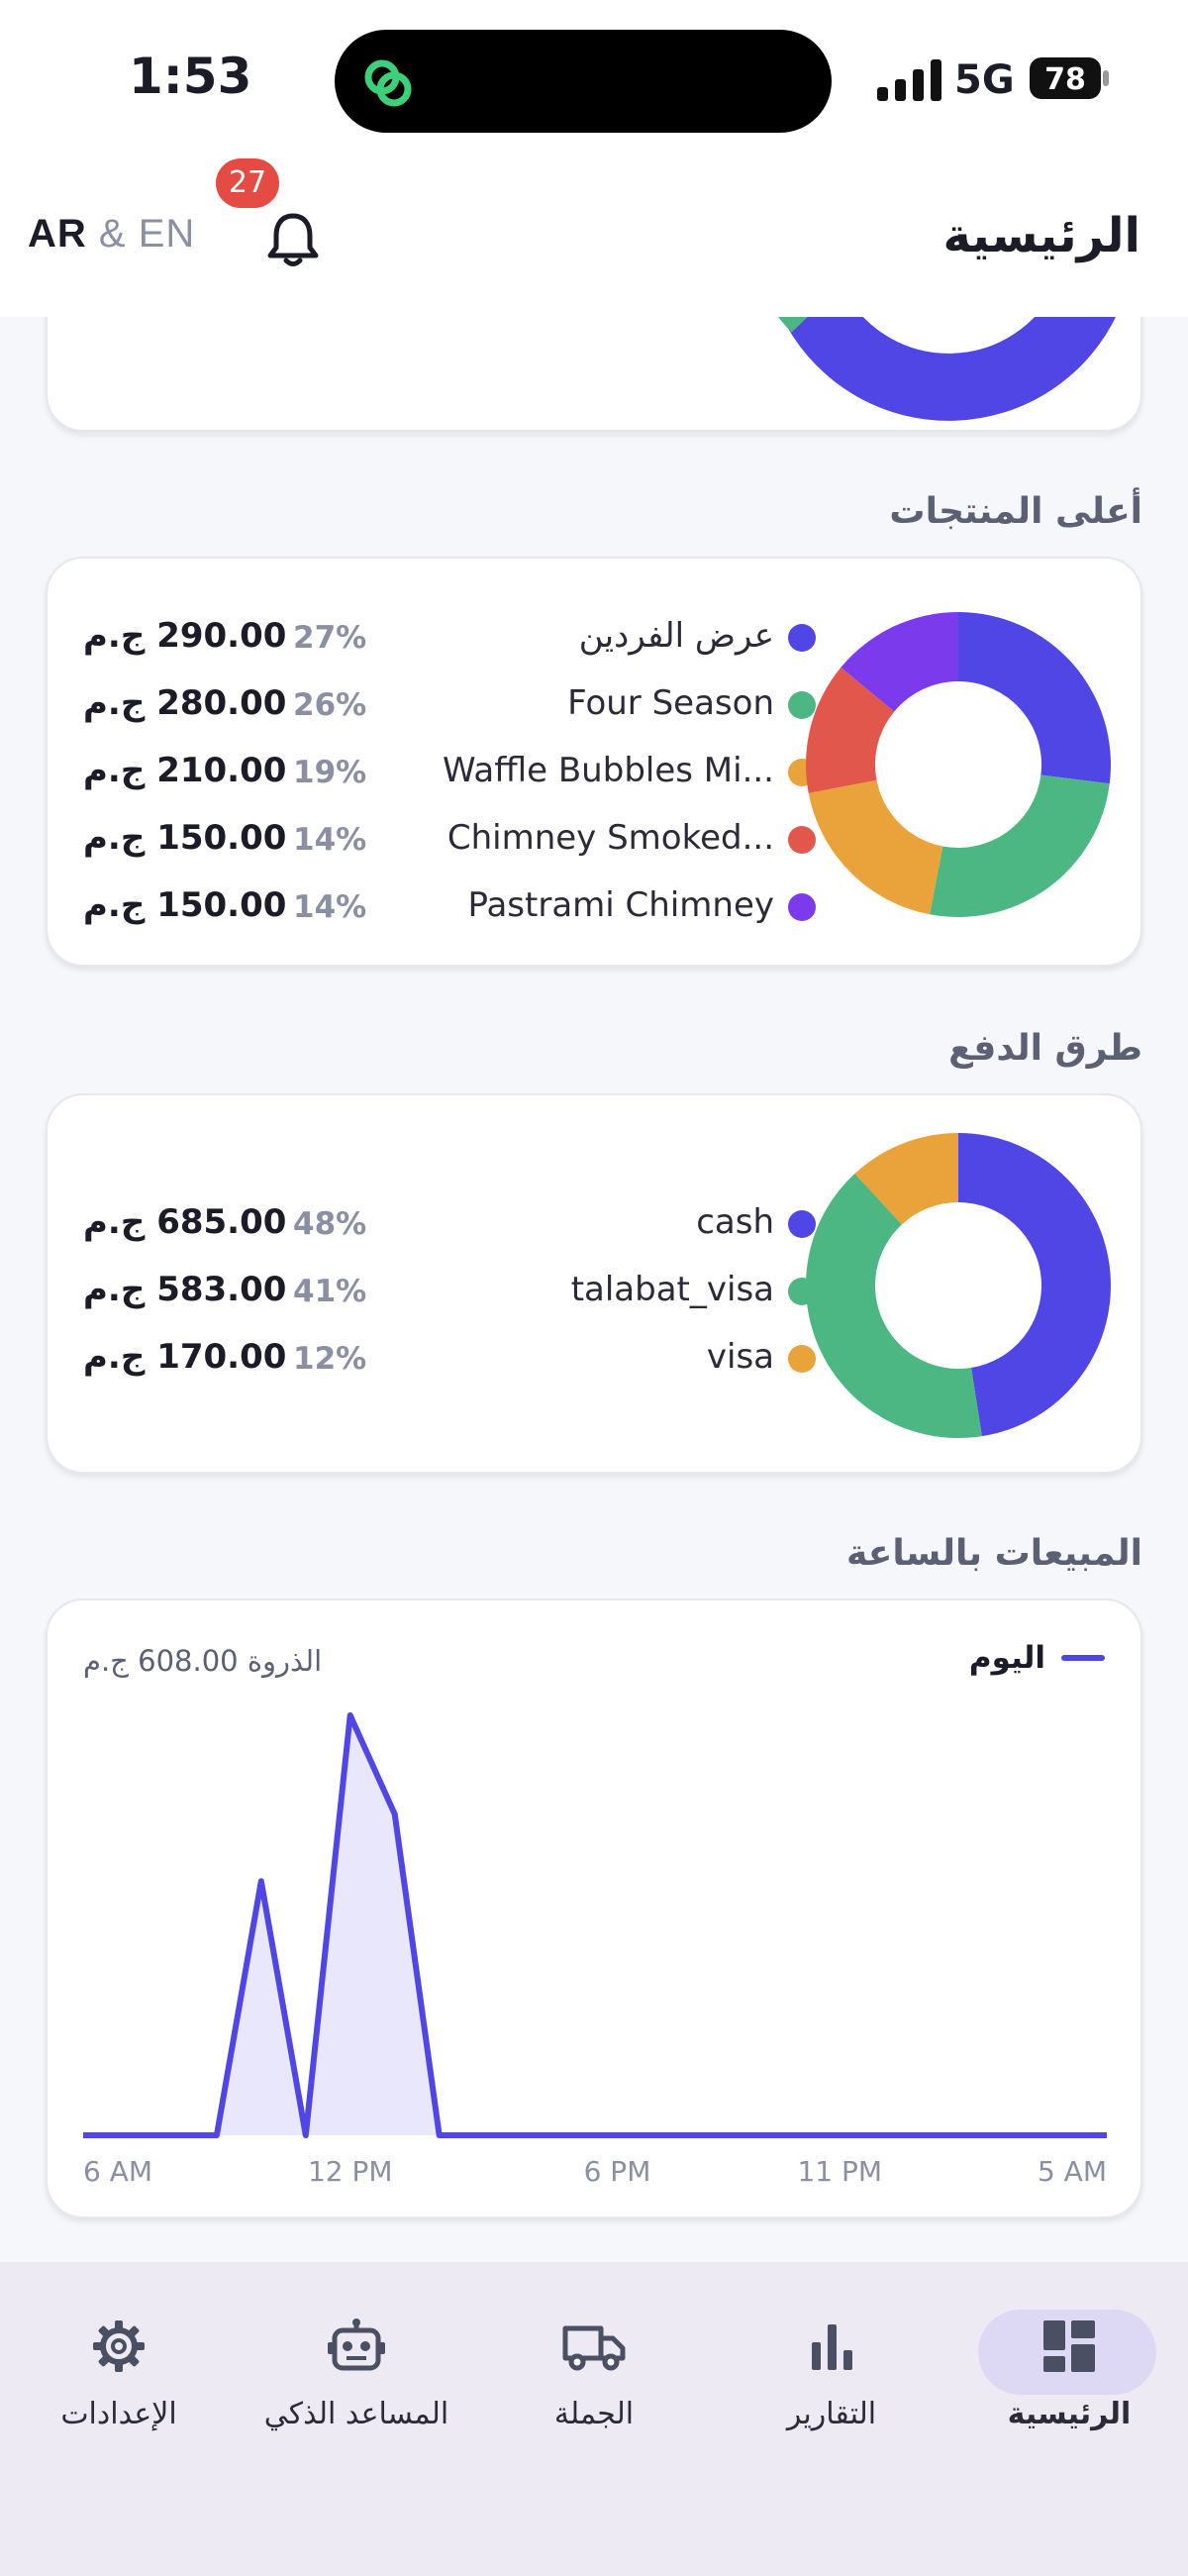 This screenshot has height=2576, width=1188. Describe the element at coordinates (1045, 1048) in the screenshot. I see `payment-methods-title: طرق الدفع` at that location.